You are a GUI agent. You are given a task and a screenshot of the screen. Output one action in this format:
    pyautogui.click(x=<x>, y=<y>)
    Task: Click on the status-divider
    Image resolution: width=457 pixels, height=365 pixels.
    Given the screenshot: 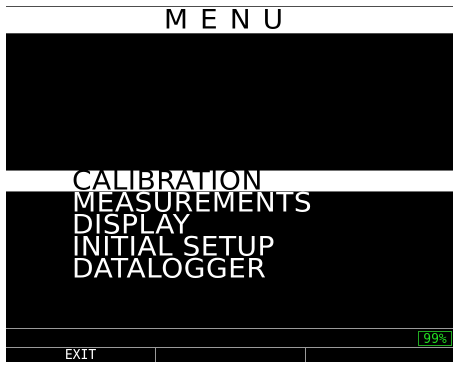 What is the action you would take?
    pyautogui.click(x=229, y=328)
    